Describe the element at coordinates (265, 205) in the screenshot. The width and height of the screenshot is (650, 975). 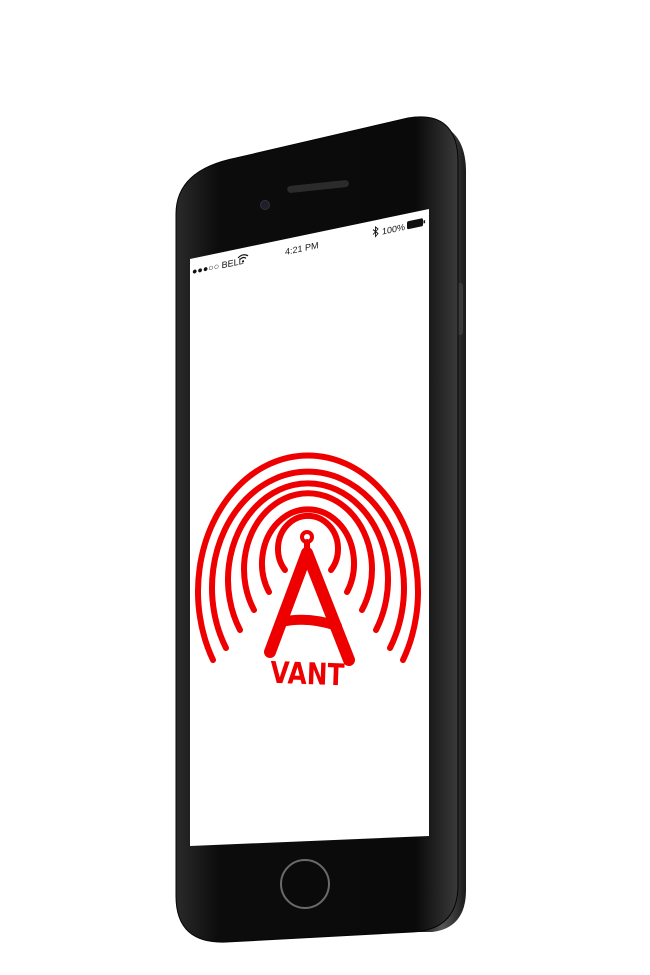
I see `front-camera-icon` at that location.